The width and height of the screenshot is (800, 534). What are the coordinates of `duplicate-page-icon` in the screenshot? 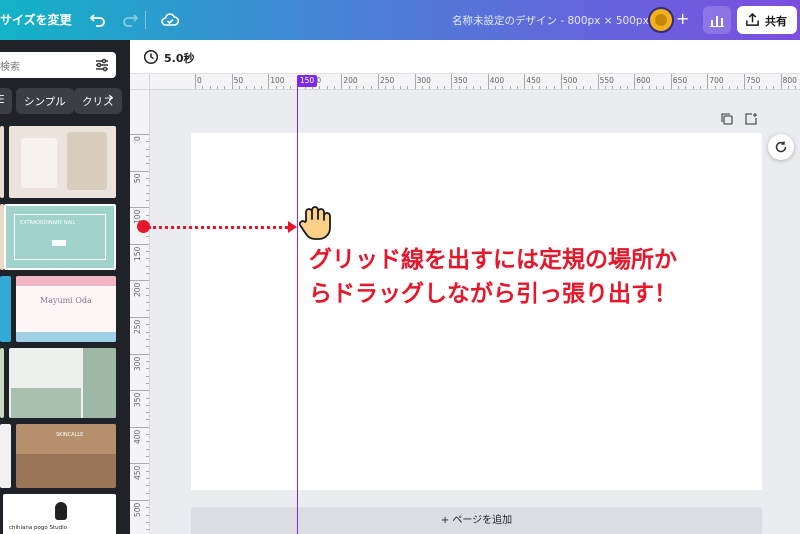 It's located at (727, 118).